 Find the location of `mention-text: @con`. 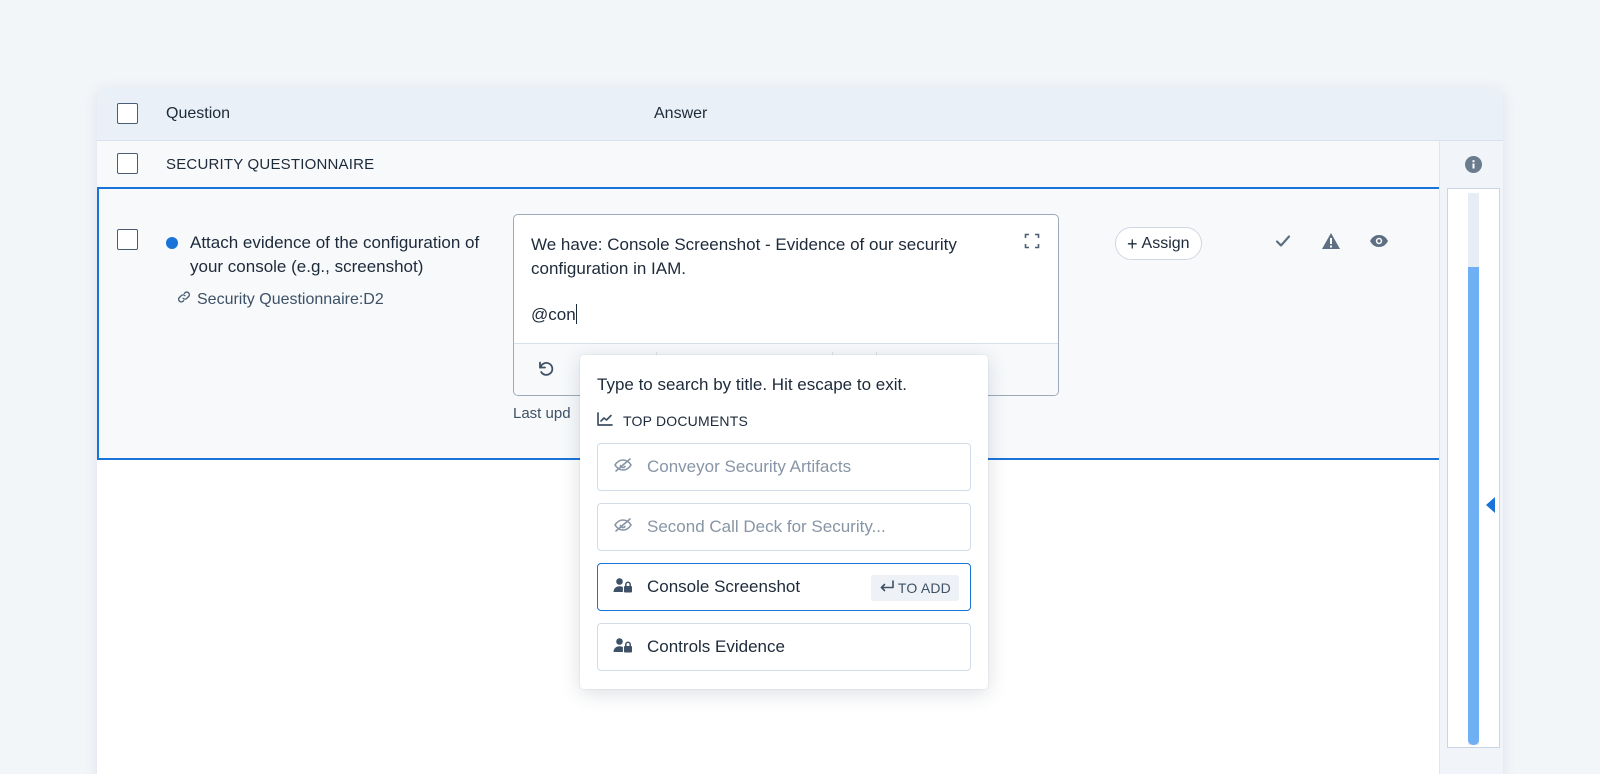

mention-text: @con is located at coordinates (553, 314).